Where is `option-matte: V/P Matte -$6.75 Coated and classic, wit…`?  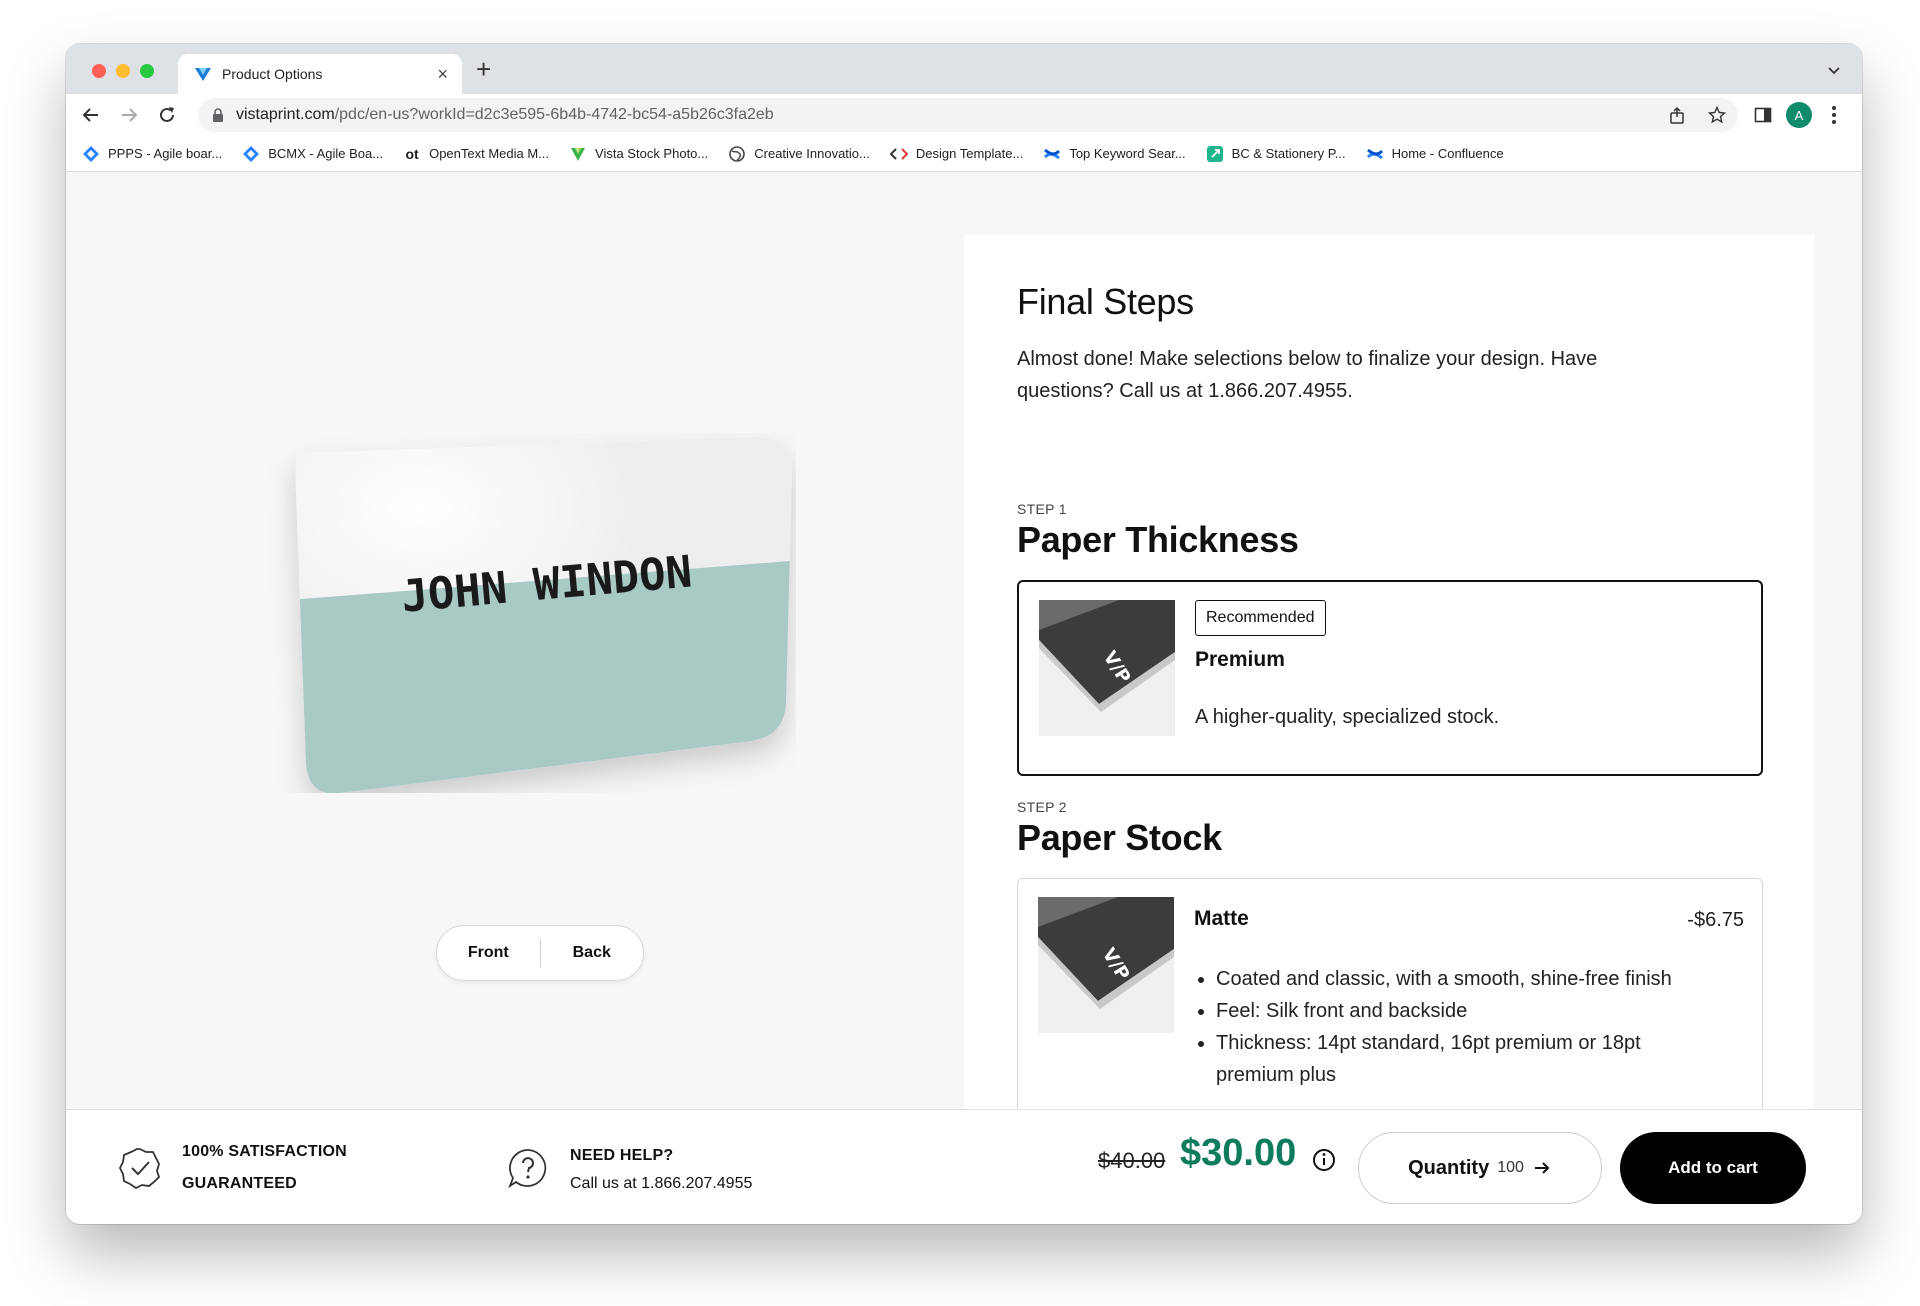
option-matte: V/P Matte -$6.75 Coated and classic, wit… is located at coordinates (1390, 993).